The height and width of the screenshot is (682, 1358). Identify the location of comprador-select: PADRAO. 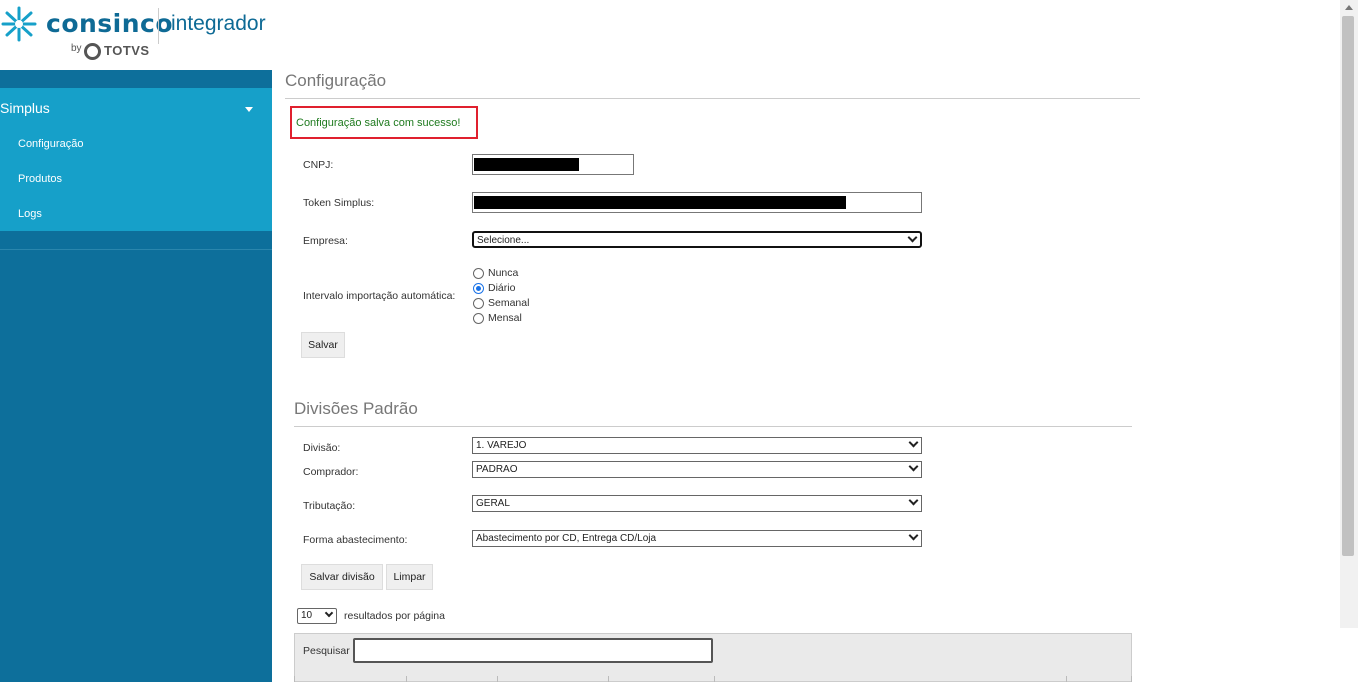
(697, 469).